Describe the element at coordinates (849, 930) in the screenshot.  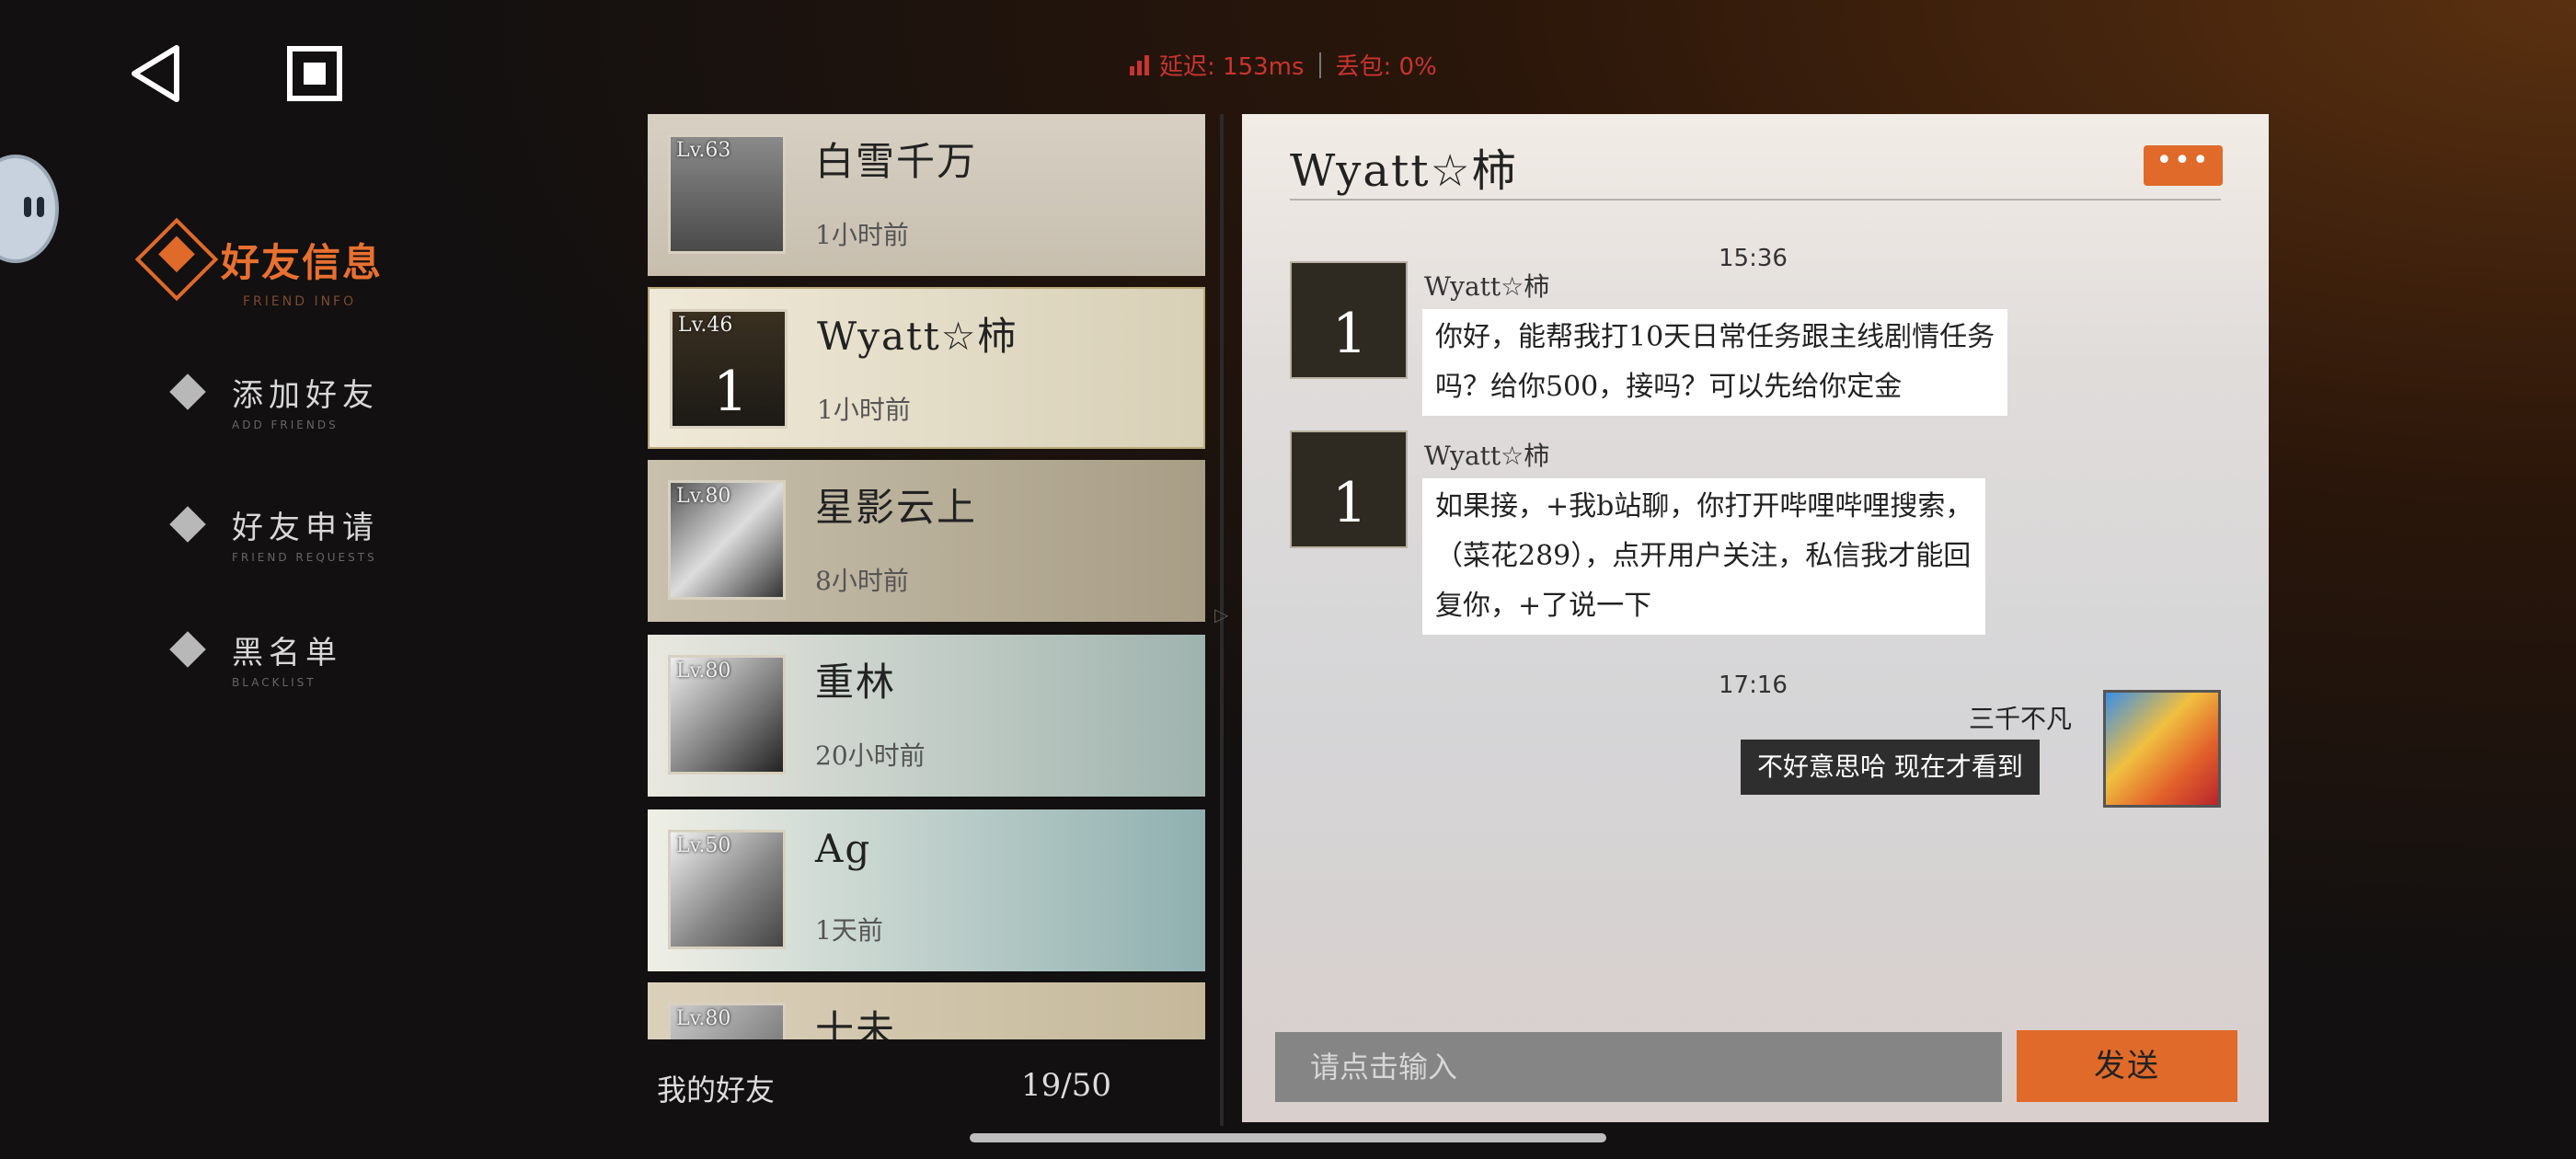
I see `friend-last-seen: 1天前` at that location.